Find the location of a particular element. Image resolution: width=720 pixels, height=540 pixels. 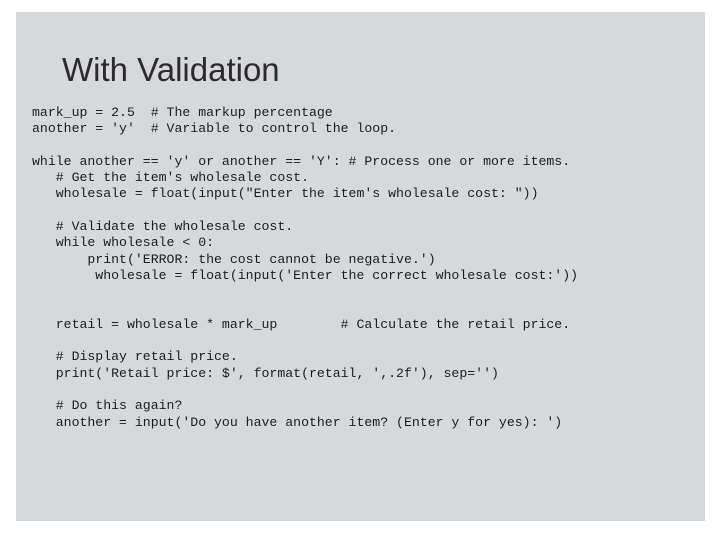

code-line: # Display retail price. is located at coordinates (135, 357).